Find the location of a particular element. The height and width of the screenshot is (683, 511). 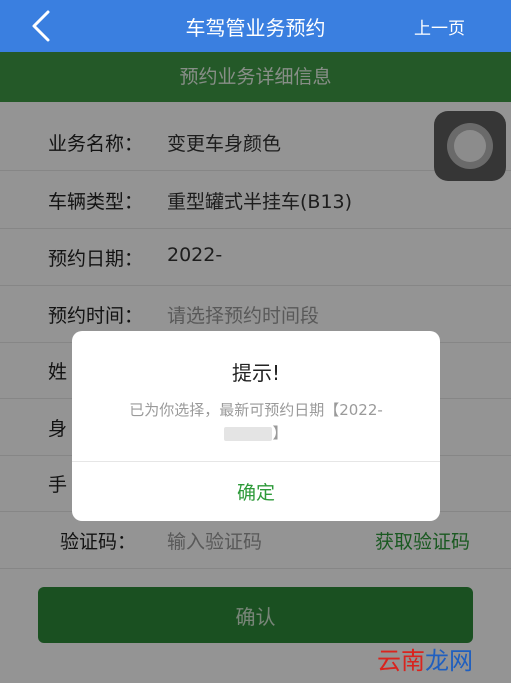

dialog-title: 提示! is located at coordinates (256, 373).